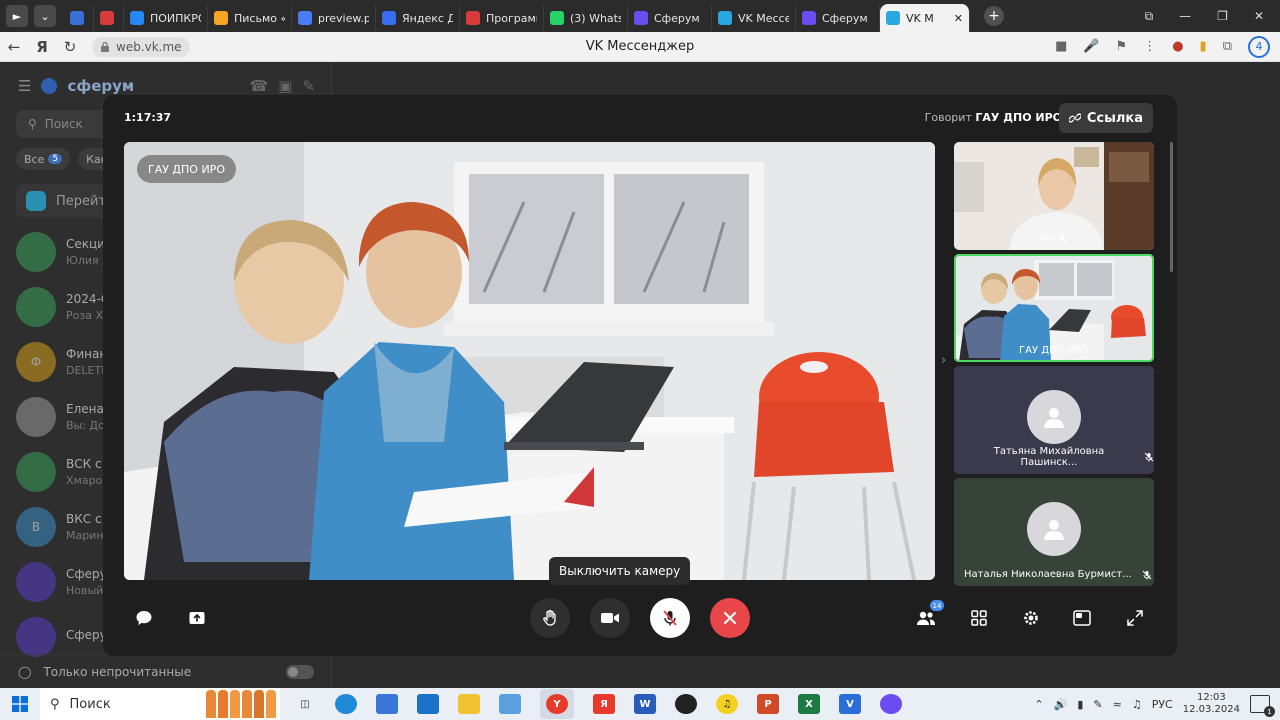 The image size is (1280, 720). What do you see at coordinates (346, 704) in the screenshot?
I see `edge-icon` at bounding box center [346, 704].